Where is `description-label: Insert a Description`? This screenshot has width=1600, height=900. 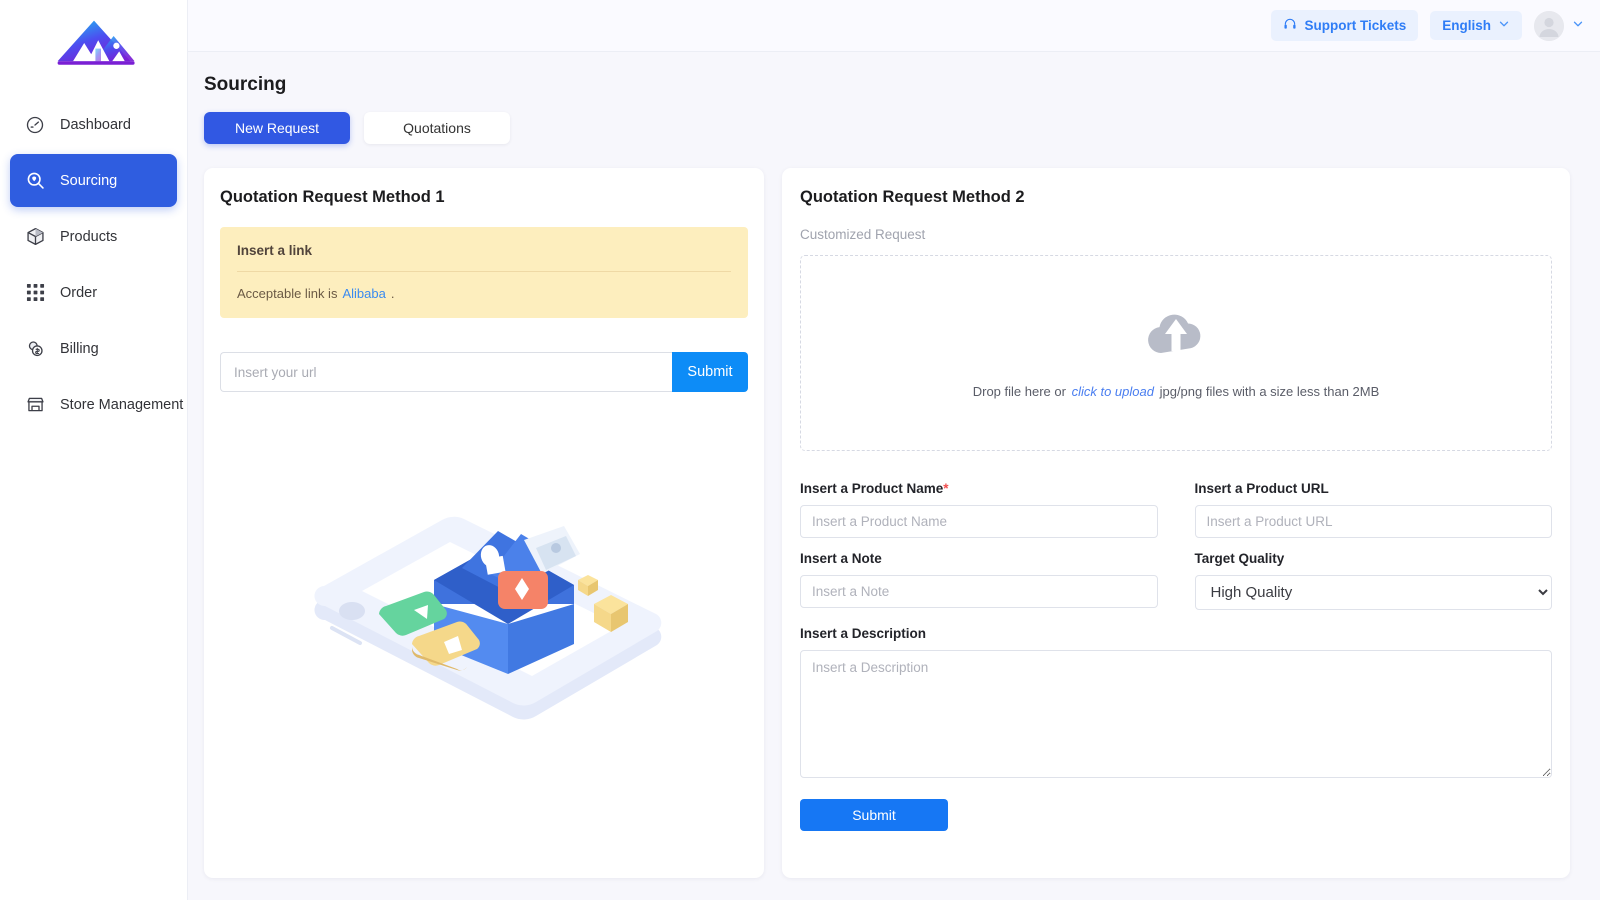 description-label: Insert a Description is located at coordinates (863, 633).